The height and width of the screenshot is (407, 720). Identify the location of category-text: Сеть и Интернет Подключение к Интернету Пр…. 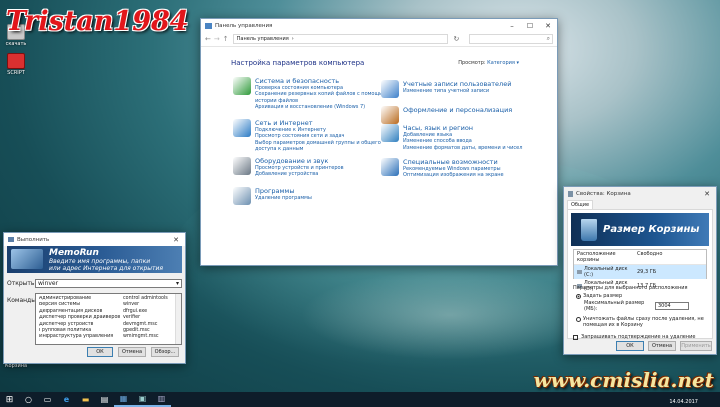
(318, 135).